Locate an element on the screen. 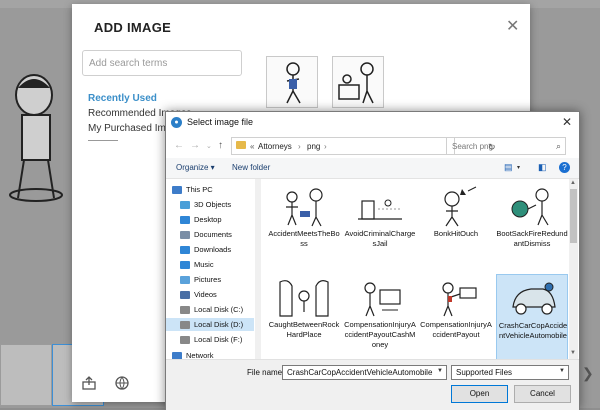 This screenshot has width=600, height=410. tree-item-desktop: Desktop is located at coordinates (217, 219).